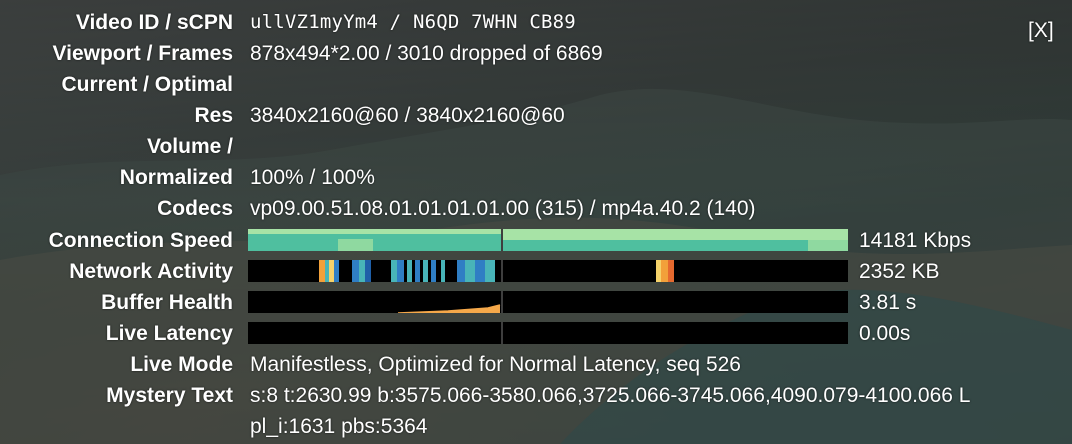 The height and width of the screenshot is (444, 1072). I want to click on row-live-latency: Live Latency 0.00s, so click(536, 333).